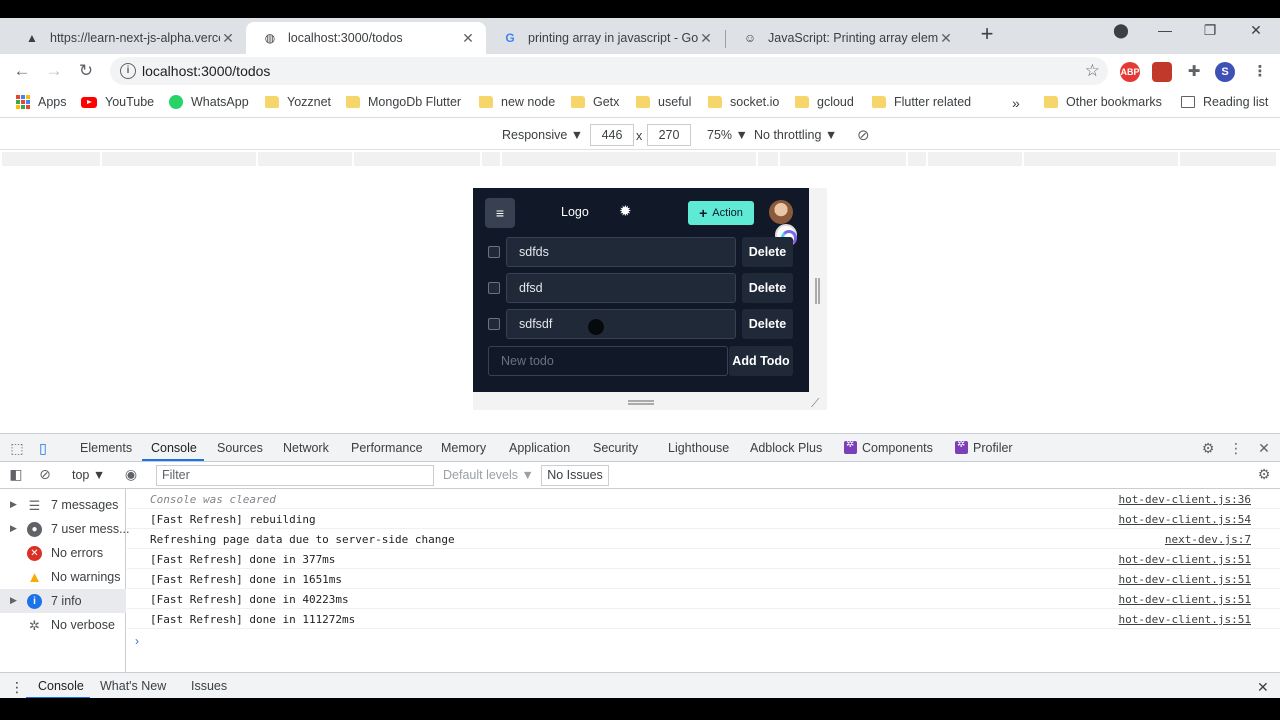  What do you see at coordinates (295, 475) in the screenshot?
I see `filter-input: Filter` at bounding box center [295, 475].